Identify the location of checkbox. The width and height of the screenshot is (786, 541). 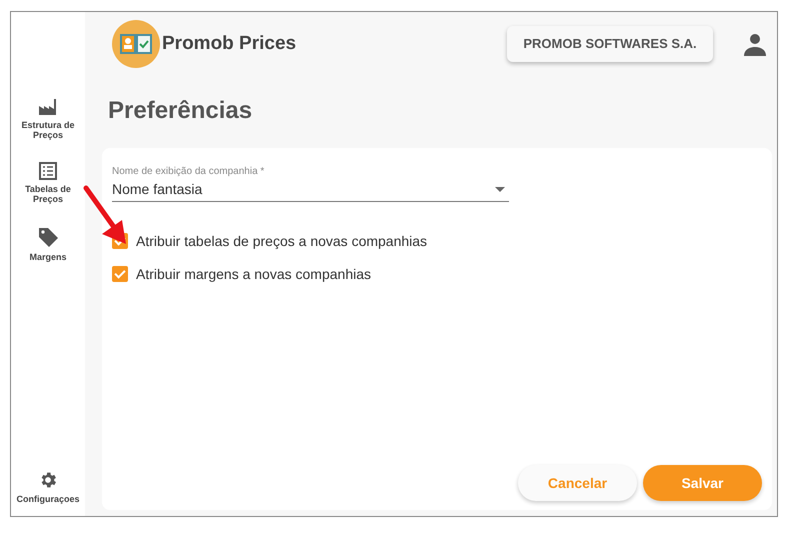
(120, 274).